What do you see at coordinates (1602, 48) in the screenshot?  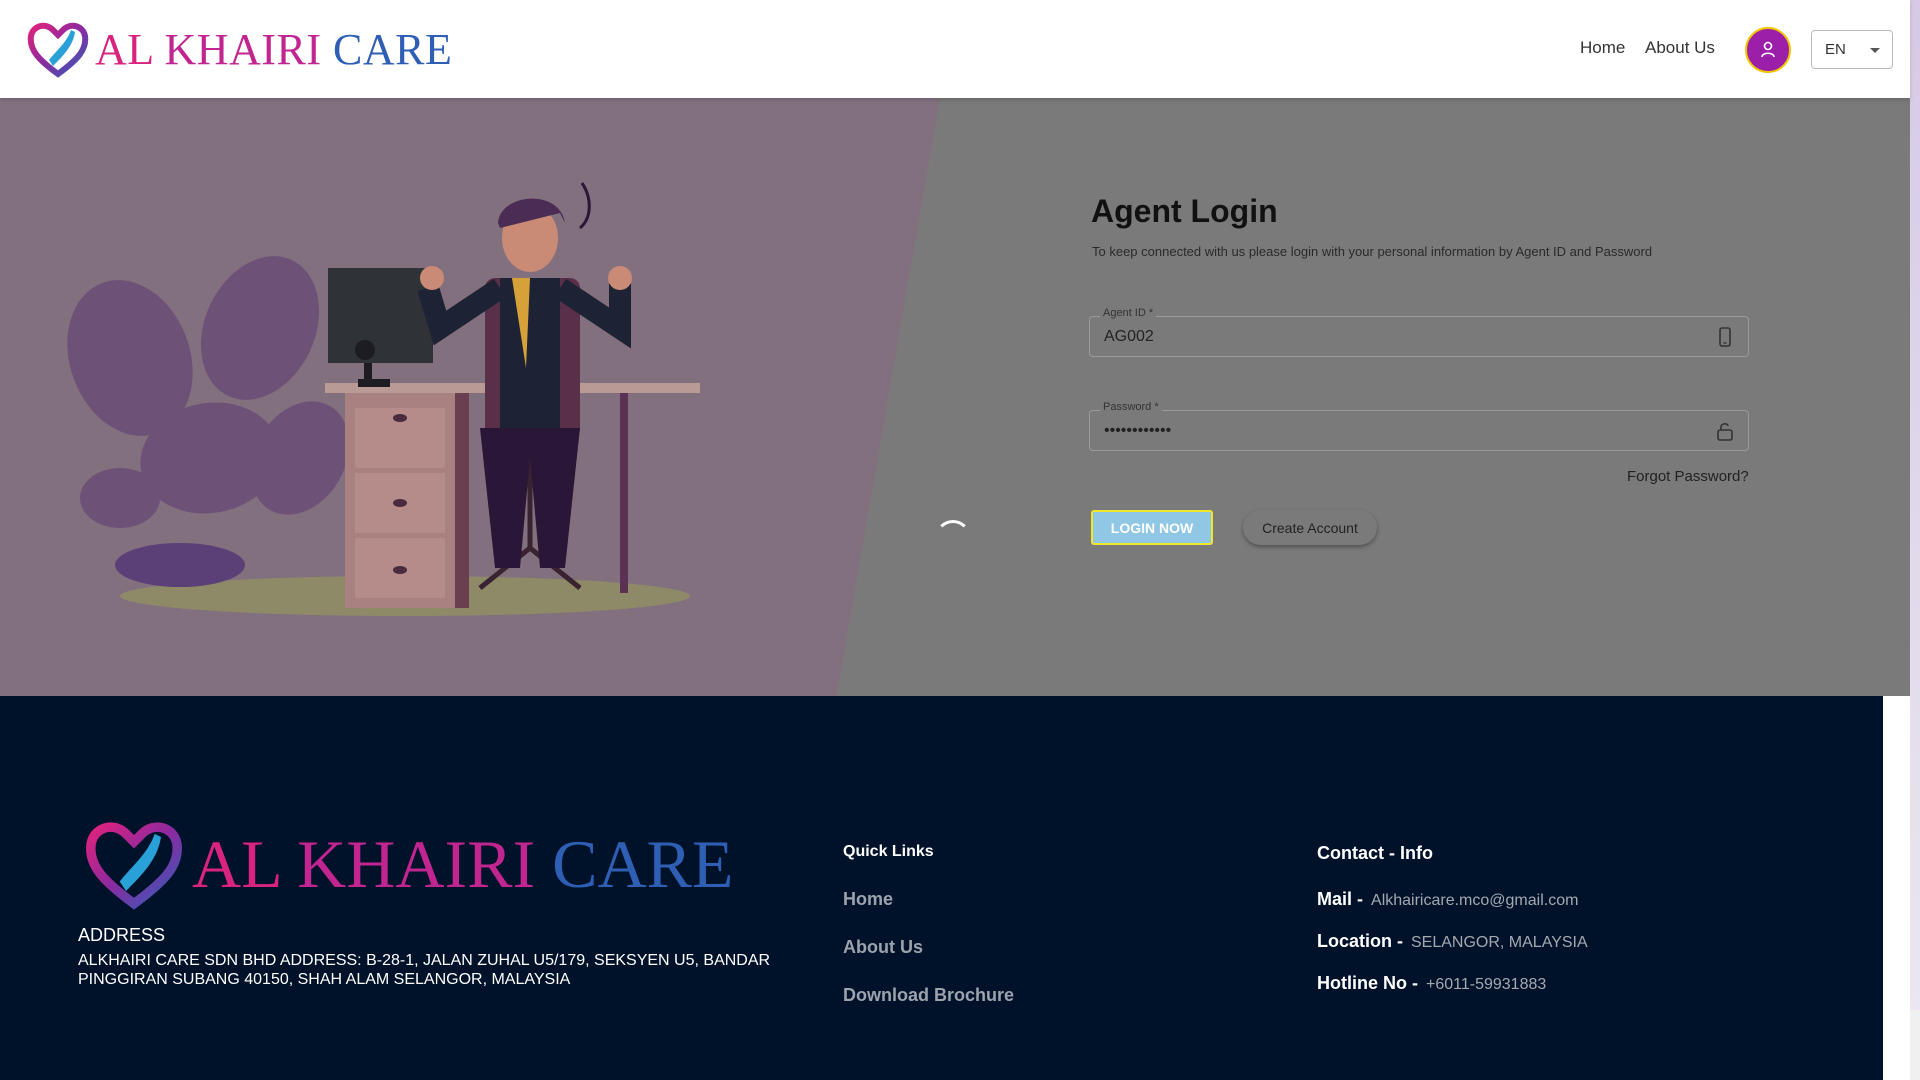 I see `nav-home-link: Home` at bounding box center [1602, 48].